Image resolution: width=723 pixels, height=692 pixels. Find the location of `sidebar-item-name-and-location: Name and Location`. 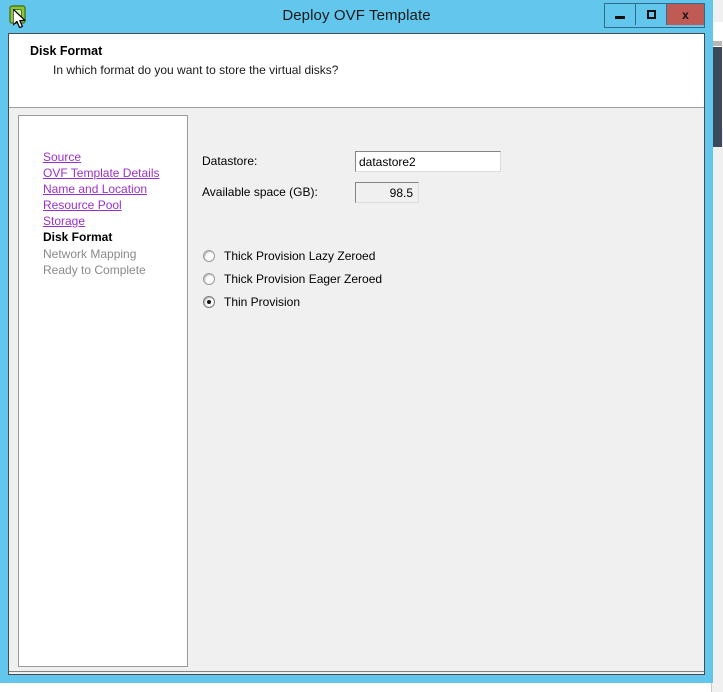

sidebar-item-name-and-location: Name and Location is located at coordinates (95, 189).